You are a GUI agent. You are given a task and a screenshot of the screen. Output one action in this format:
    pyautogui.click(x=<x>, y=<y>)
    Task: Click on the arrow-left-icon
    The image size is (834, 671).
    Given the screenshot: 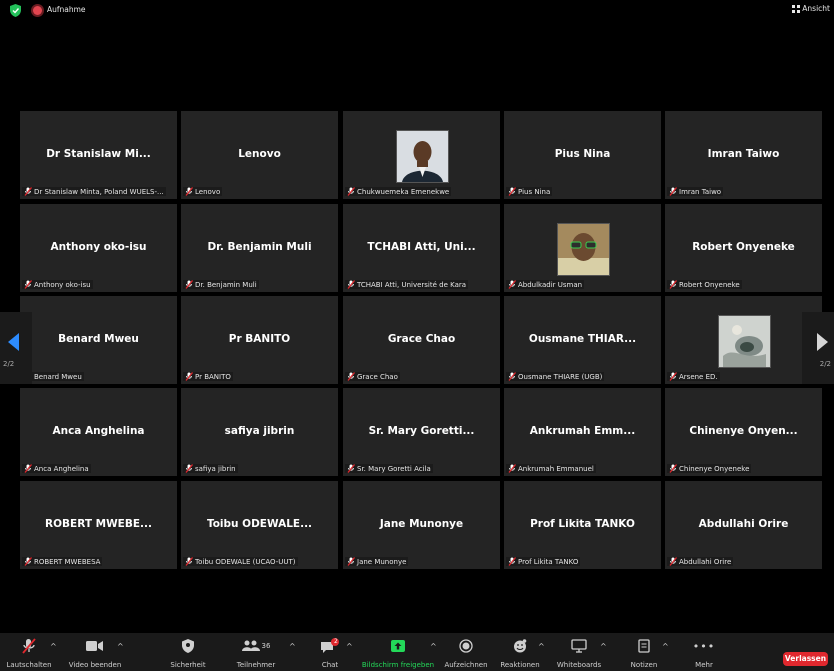 What is the action you would take?
    pyautogui.click(x=13, y=342)
    